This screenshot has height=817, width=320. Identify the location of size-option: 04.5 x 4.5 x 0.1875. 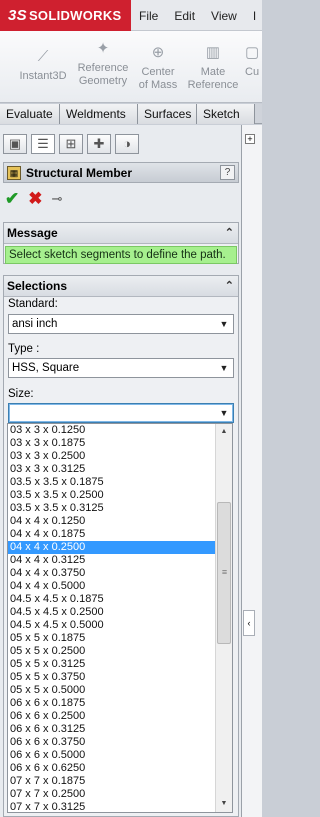
(120, 599).